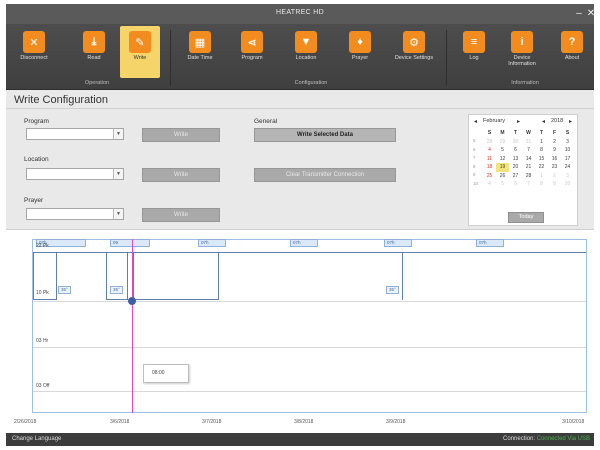  I want to click on calendar-day: 15, so click(541, 159).